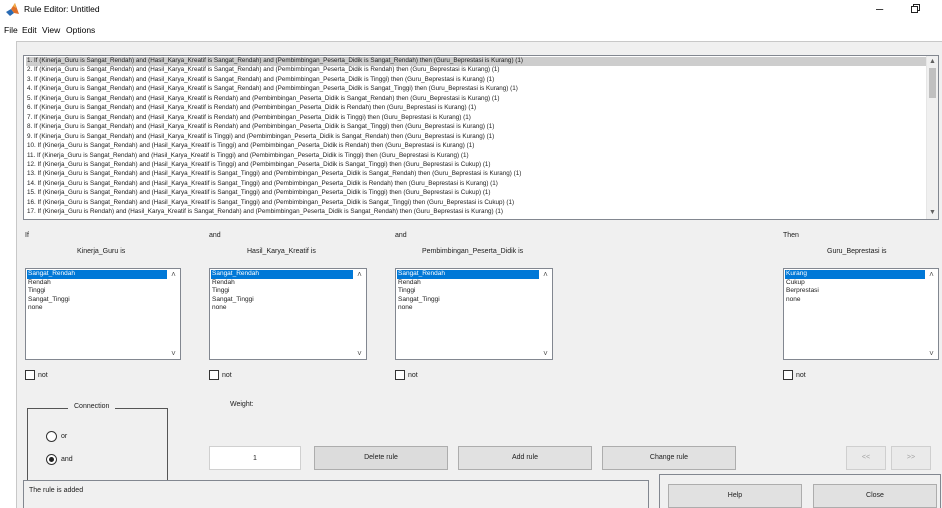 The image size is (942, 508). Describe the element at coordinates (64, 436) in the screenshot. I see `connection-or-label: or` at that location.